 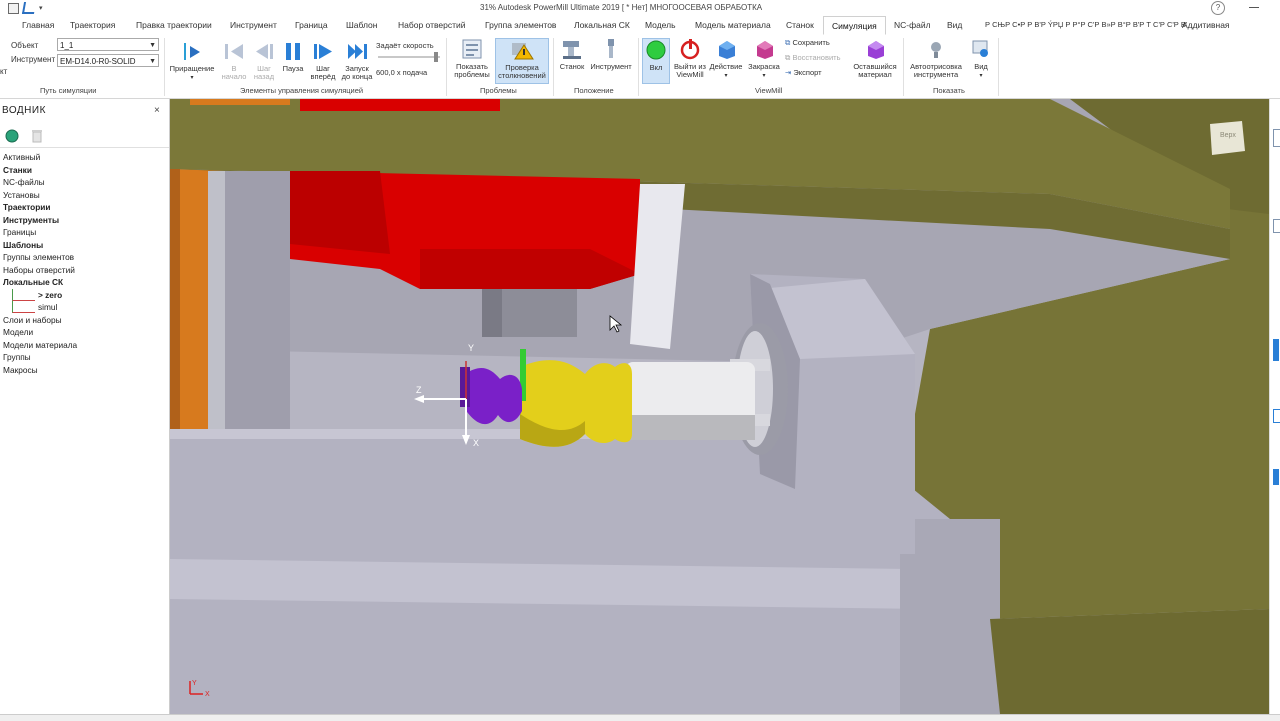 I want to click on autodraw-tool-button: Автоотрисовка инструмента, so click(x=936, y=58).